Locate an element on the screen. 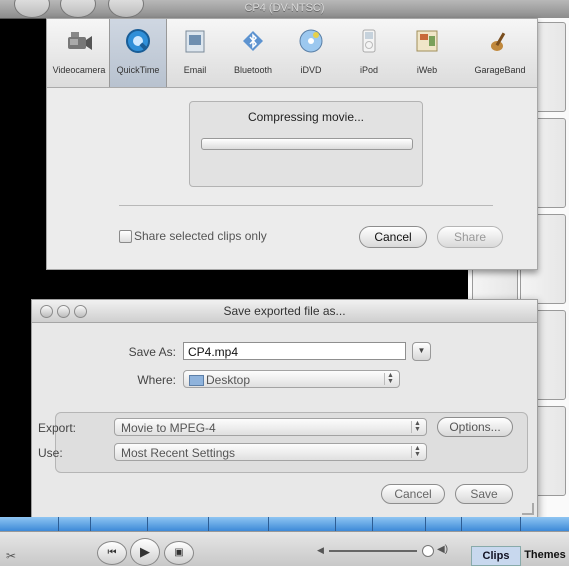 This screenshot has height=566, width=569. tab-bluetooth: Bluetooth is located at coordinates (253, 53).